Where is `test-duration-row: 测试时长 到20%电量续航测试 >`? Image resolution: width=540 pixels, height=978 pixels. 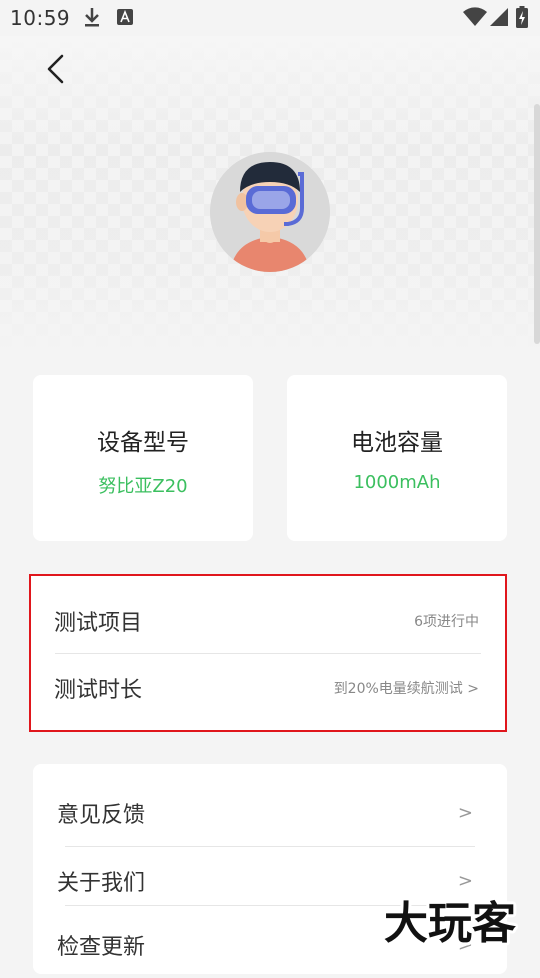 test-duration-row: 测试时长 到20%电量续航测试 > is located at coordinates (268, 688).